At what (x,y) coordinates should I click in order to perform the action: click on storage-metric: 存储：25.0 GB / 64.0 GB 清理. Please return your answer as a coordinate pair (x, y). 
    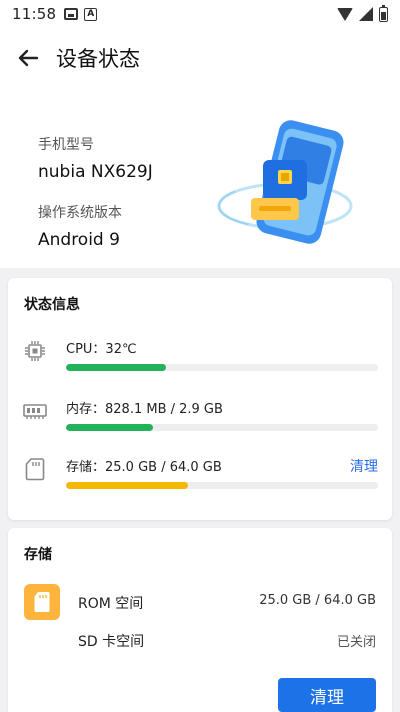
    Looking at the image, I should click on (200, 481).